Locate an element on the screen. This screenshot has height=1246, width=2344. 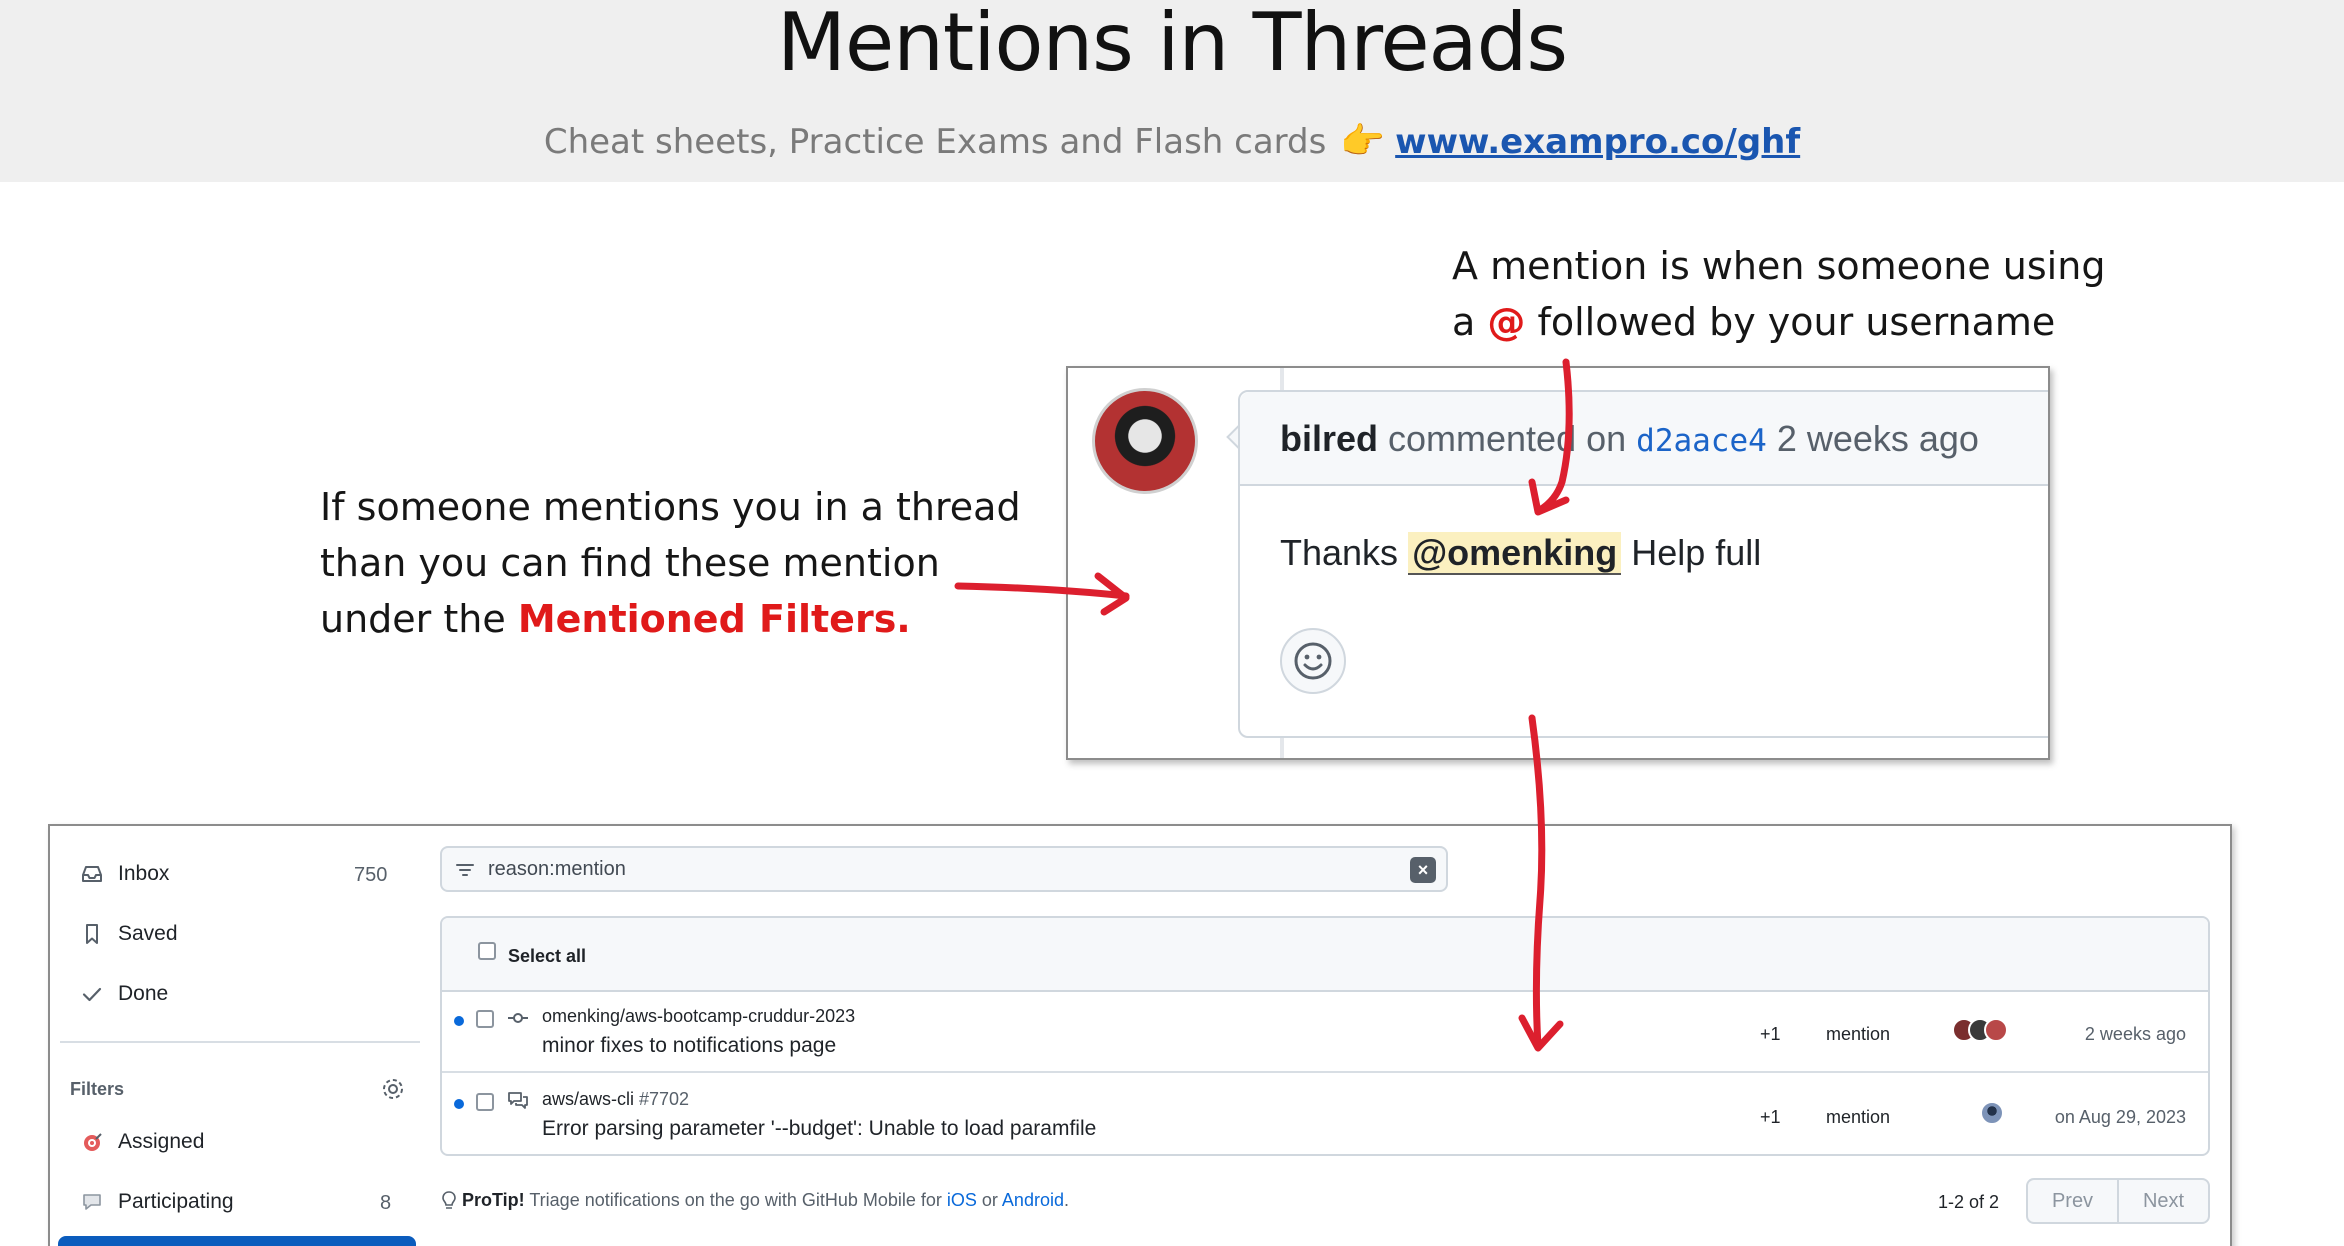
protip-period: . is located at coordinates (1066, 1200).